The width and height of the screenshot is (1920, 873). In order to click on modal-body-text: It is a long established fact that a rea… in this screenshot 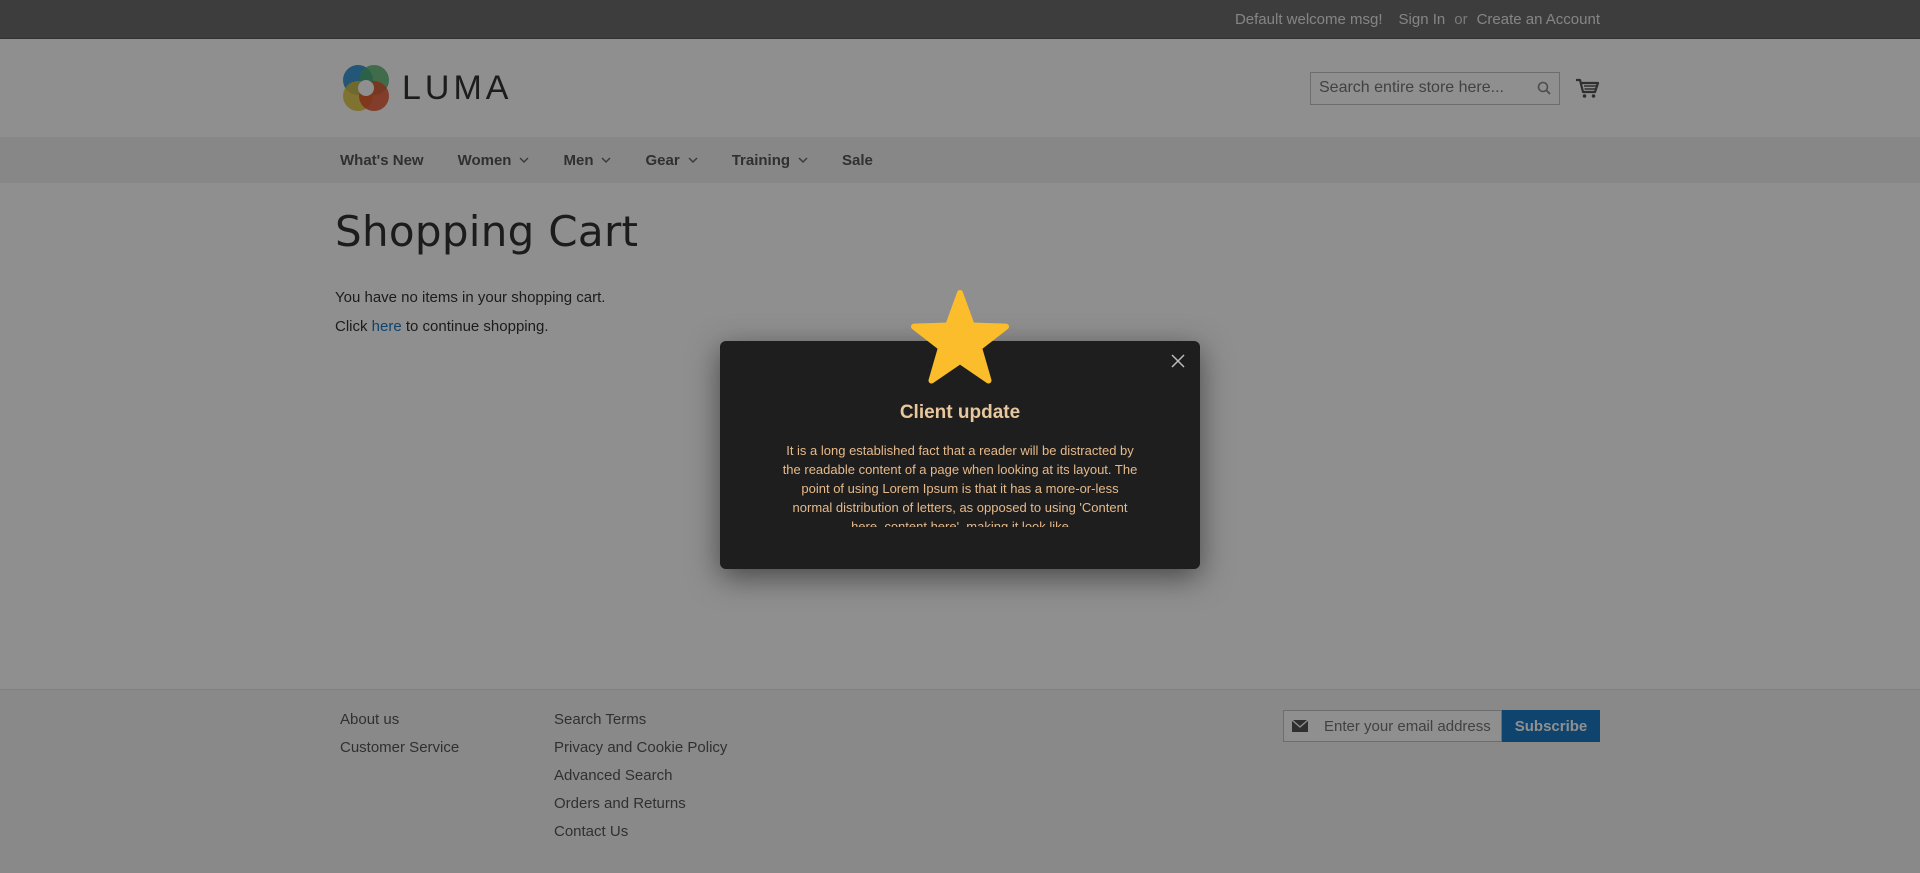, I will do `click(960, 485)`.